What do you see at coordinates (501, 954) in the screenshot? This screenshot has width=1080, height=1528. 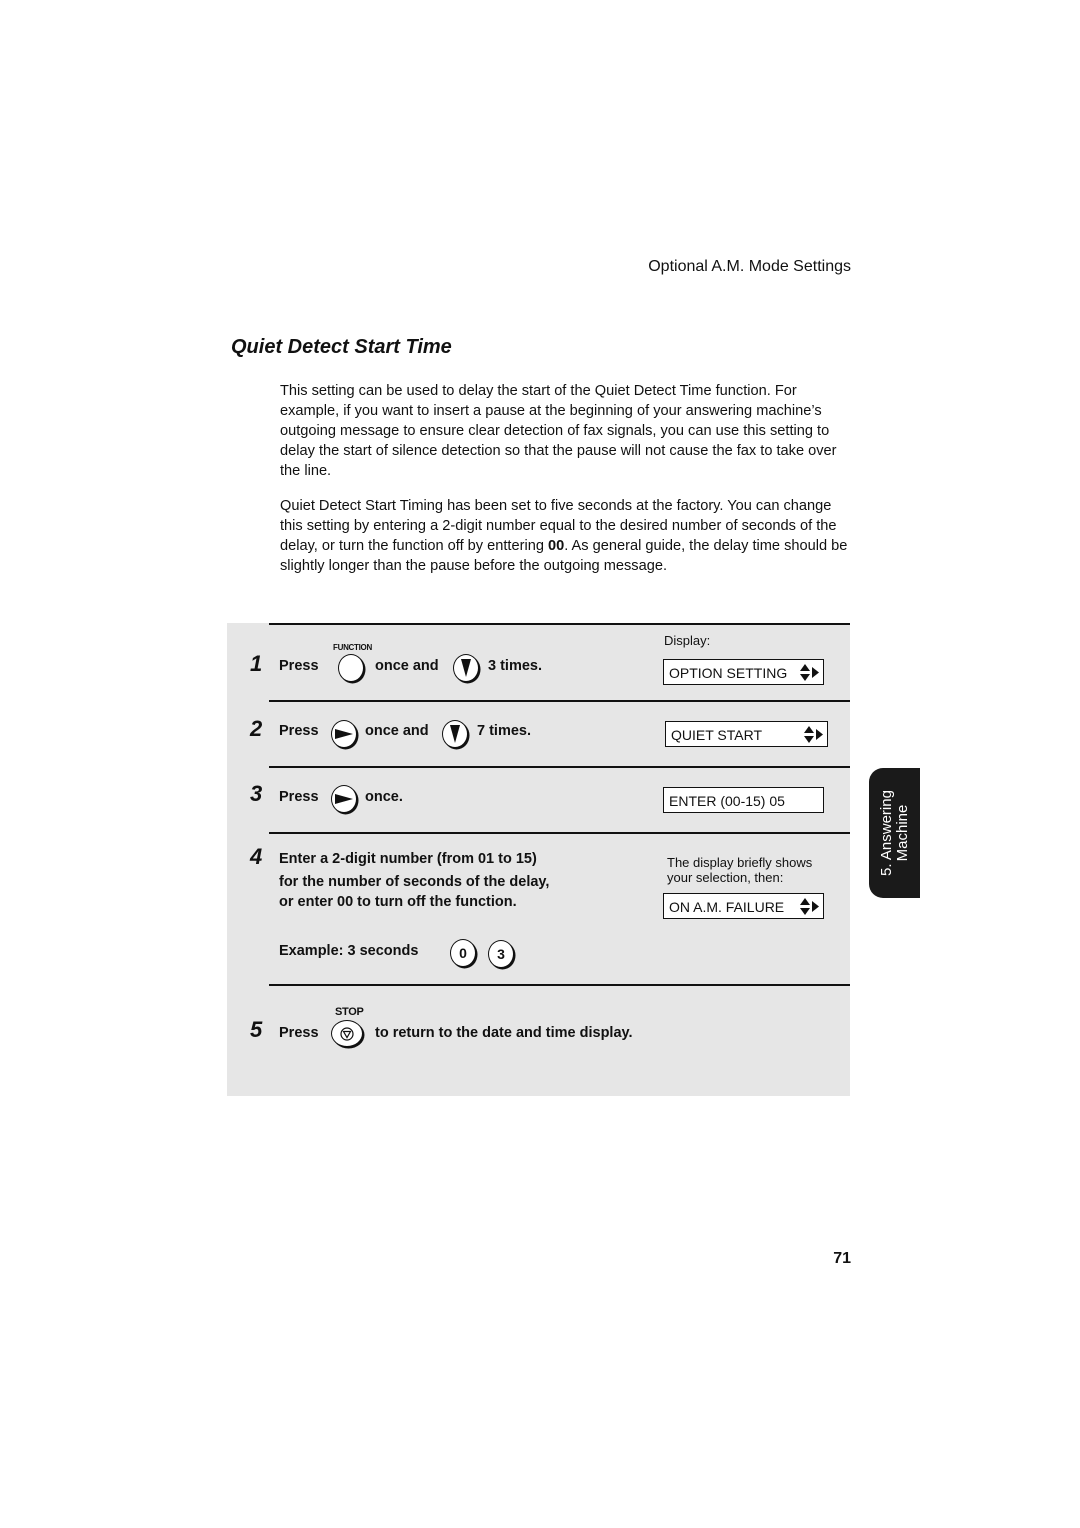 I see `digit-key-3: 3` at bounding box center [501, 954].